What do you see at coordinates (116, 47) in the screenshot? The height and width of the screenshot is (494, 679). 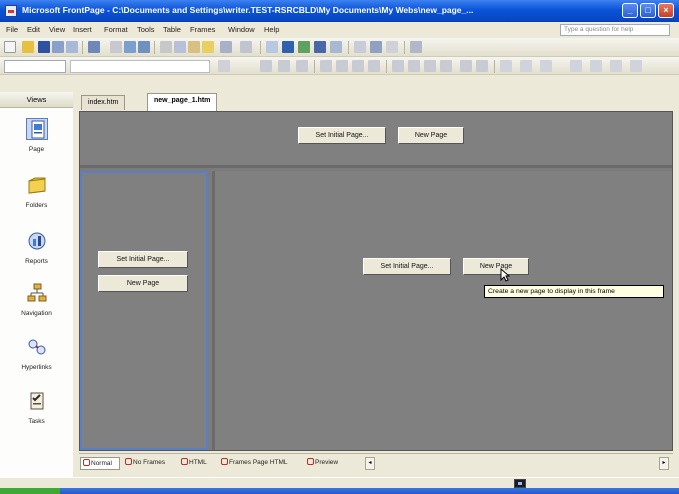 I see `print-icon` at bounding box center [116, 47].